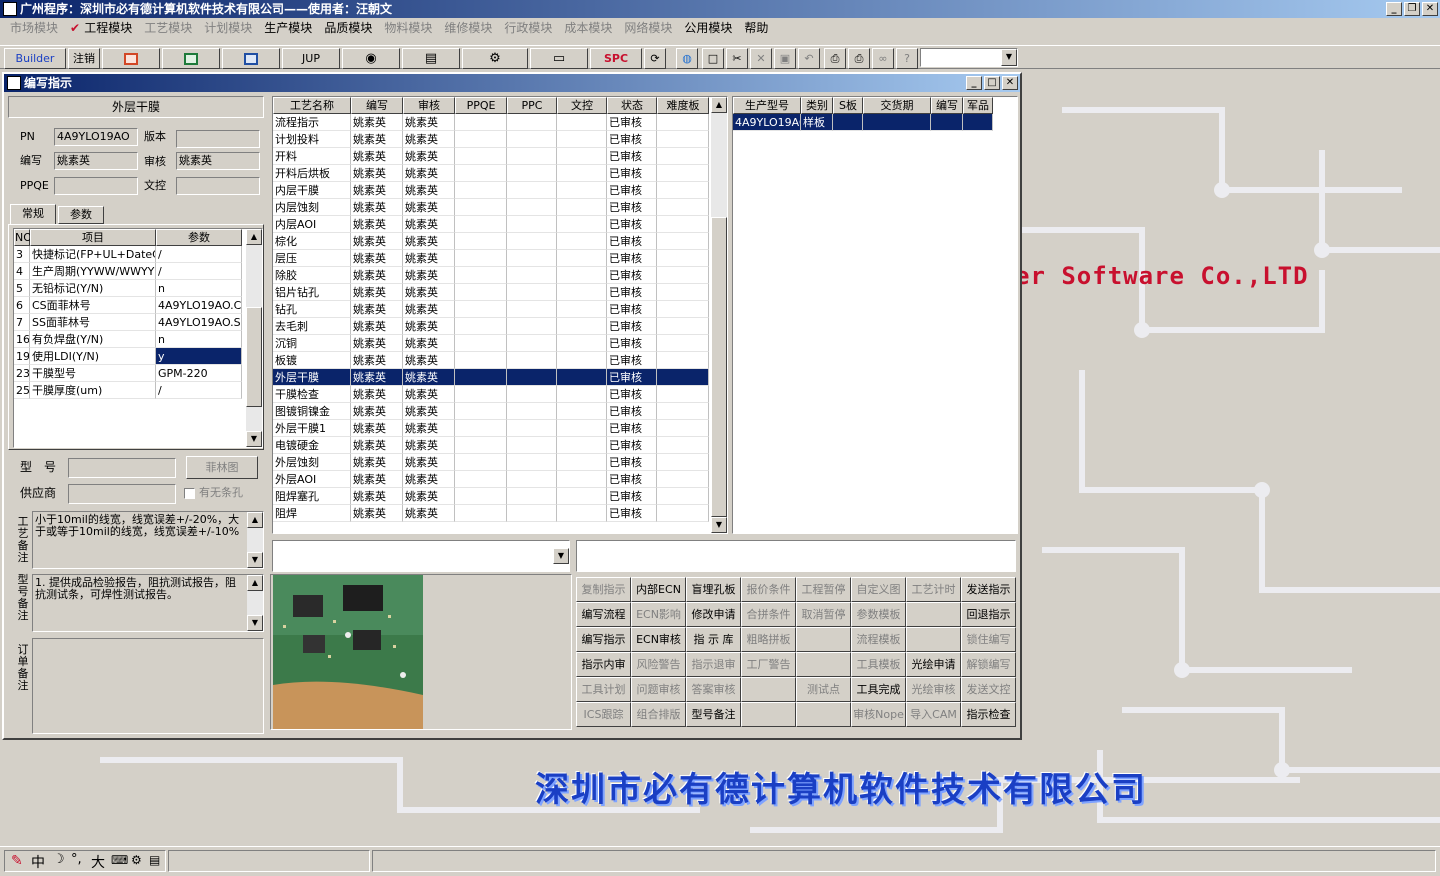  I want to click on find-button: ∞, so click(883, 58).